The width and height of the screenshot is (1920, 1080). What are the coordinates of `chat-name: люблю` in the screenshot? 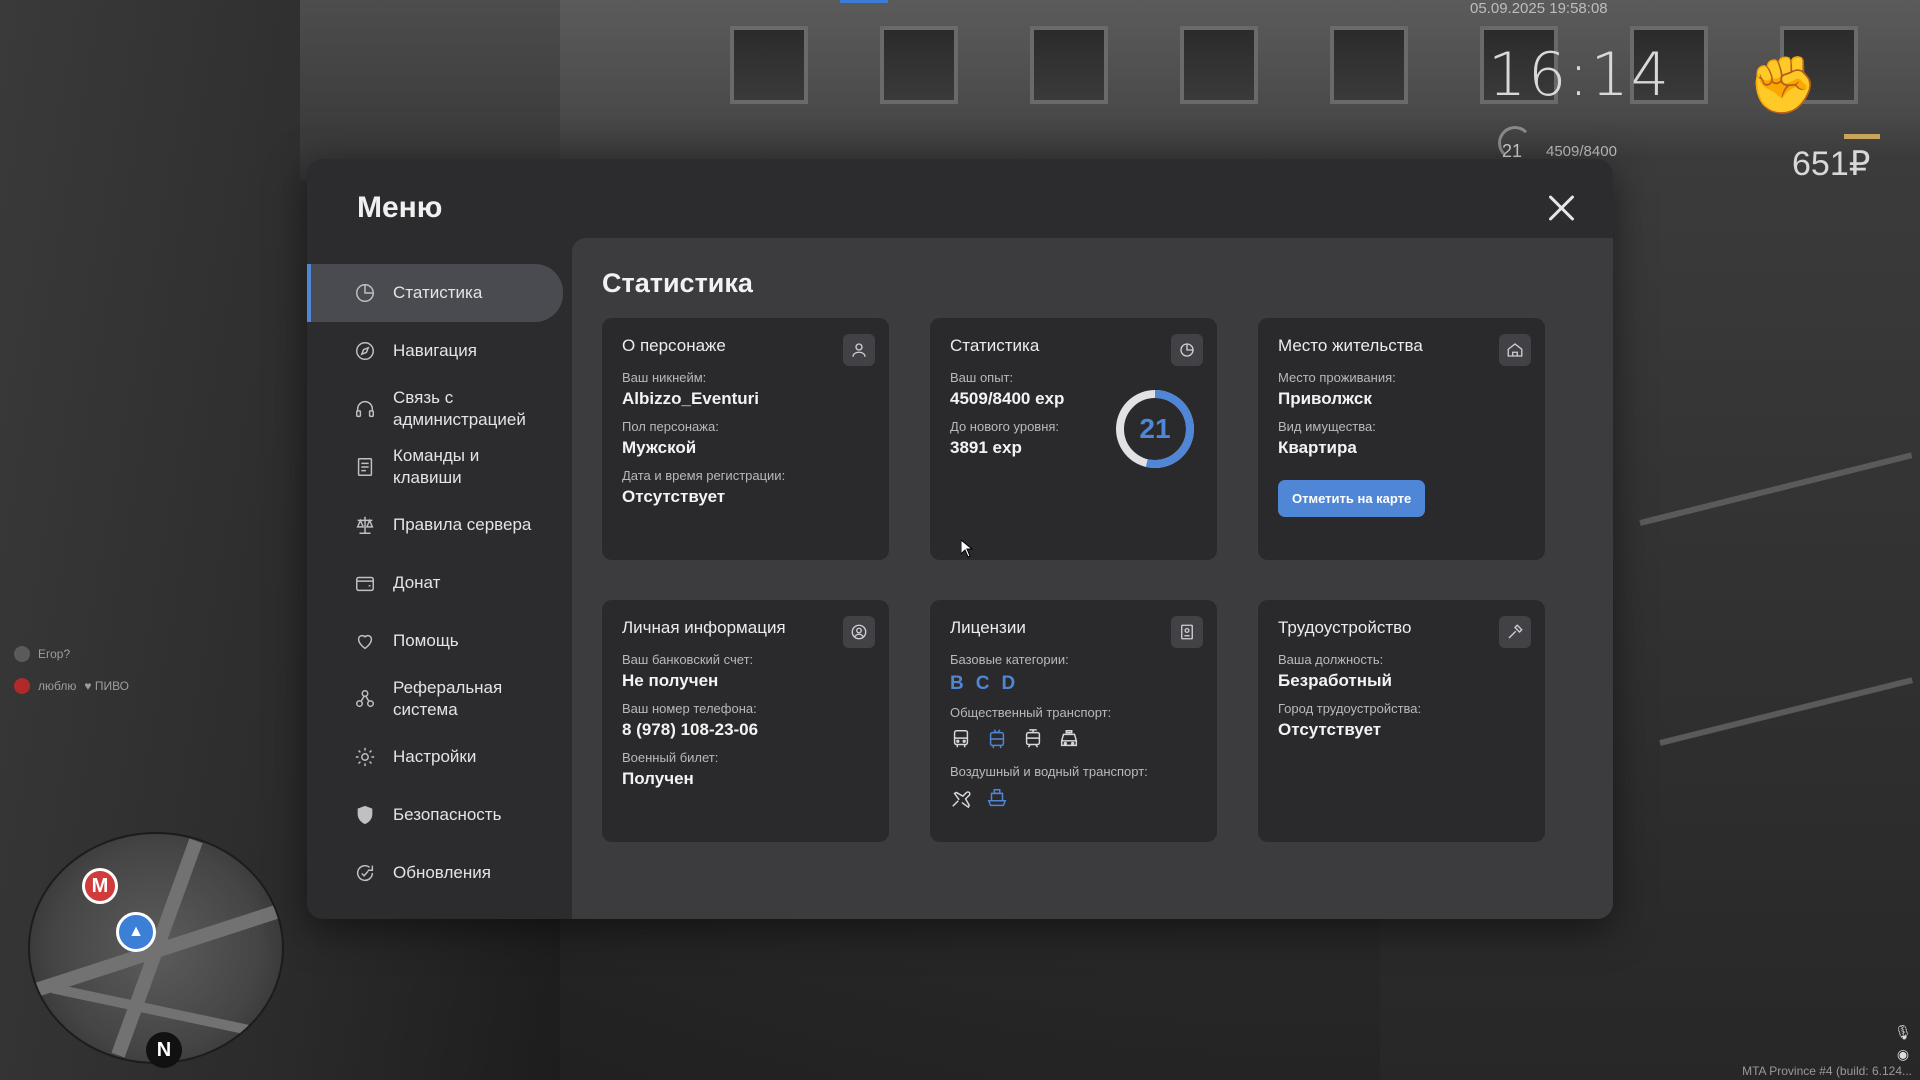 It's located at (57, 686).